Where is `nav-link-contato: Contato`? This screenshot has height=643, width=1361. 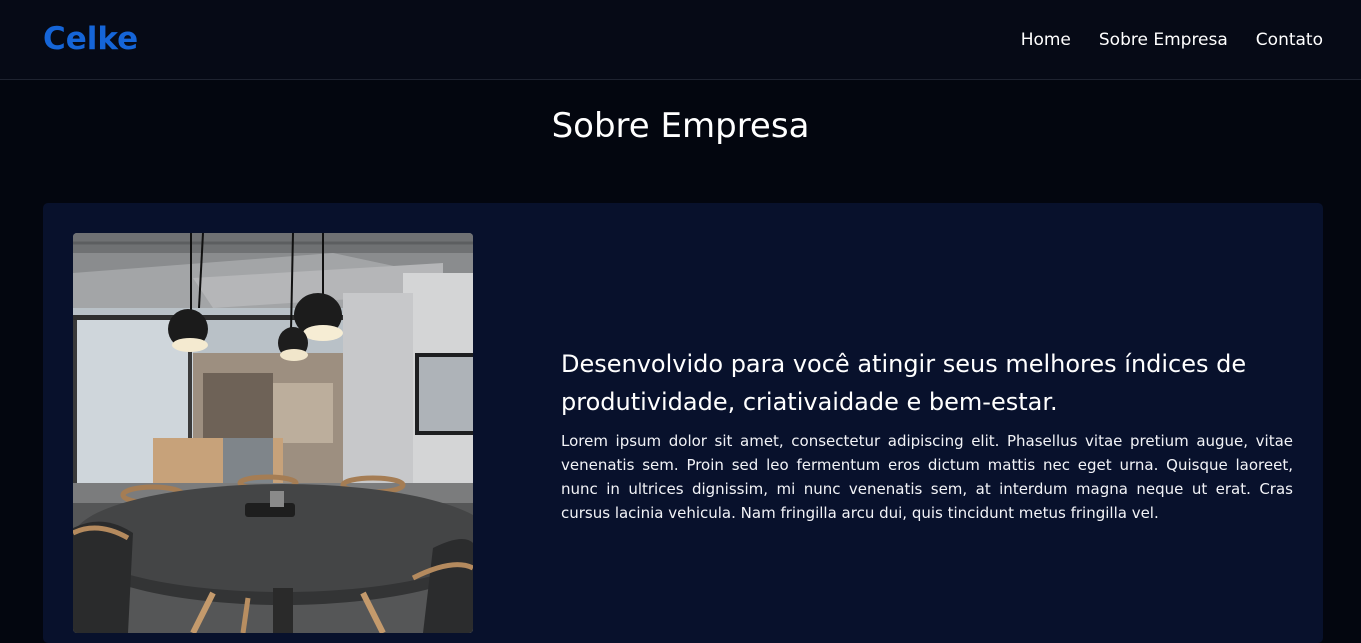 nav-link-contato: Contato is located at coordinates (1289, 40).